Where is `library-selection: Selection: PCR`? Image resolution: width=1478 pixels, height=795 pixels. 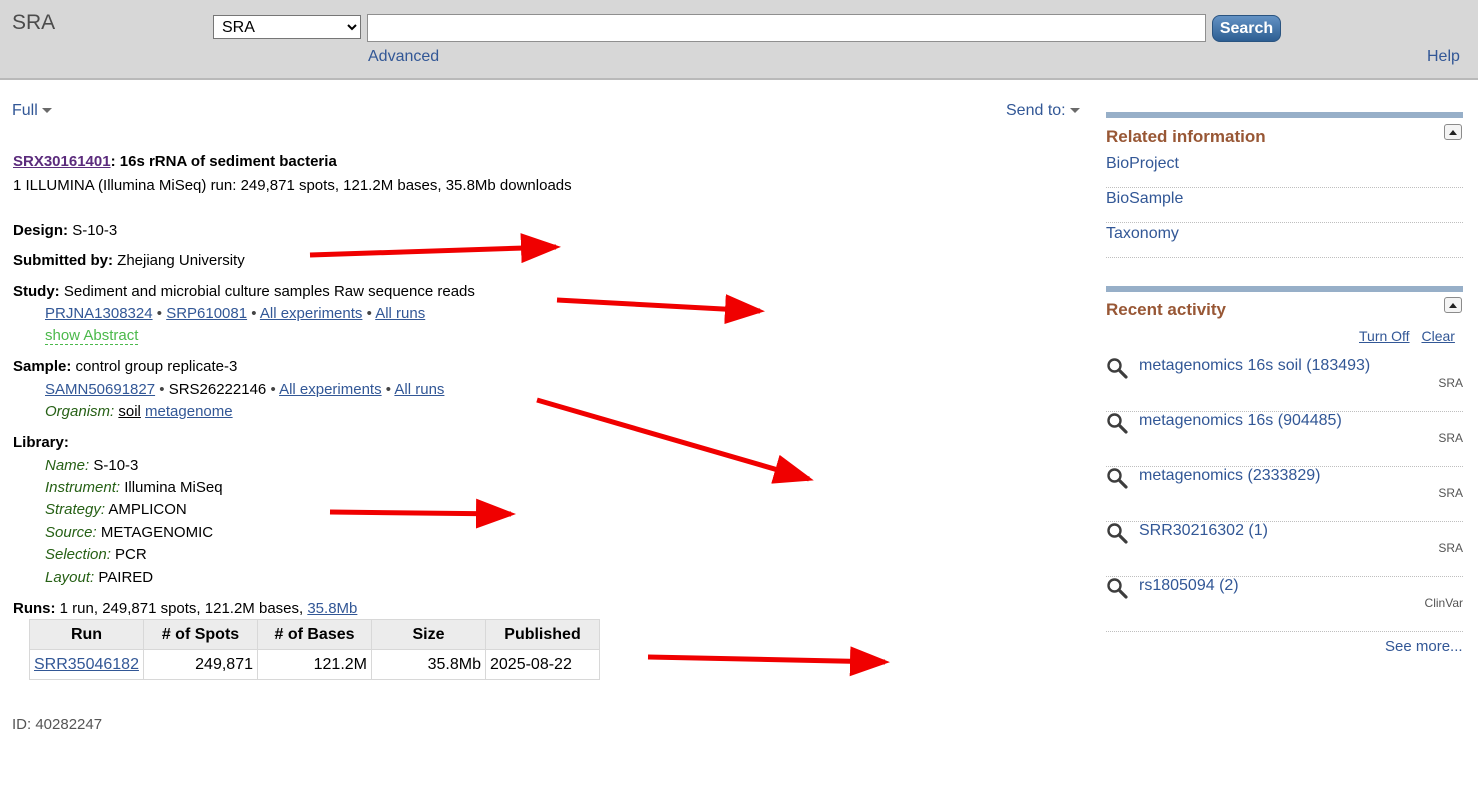 library-selection: Selection: PCR is located at coordinates (96, 554).